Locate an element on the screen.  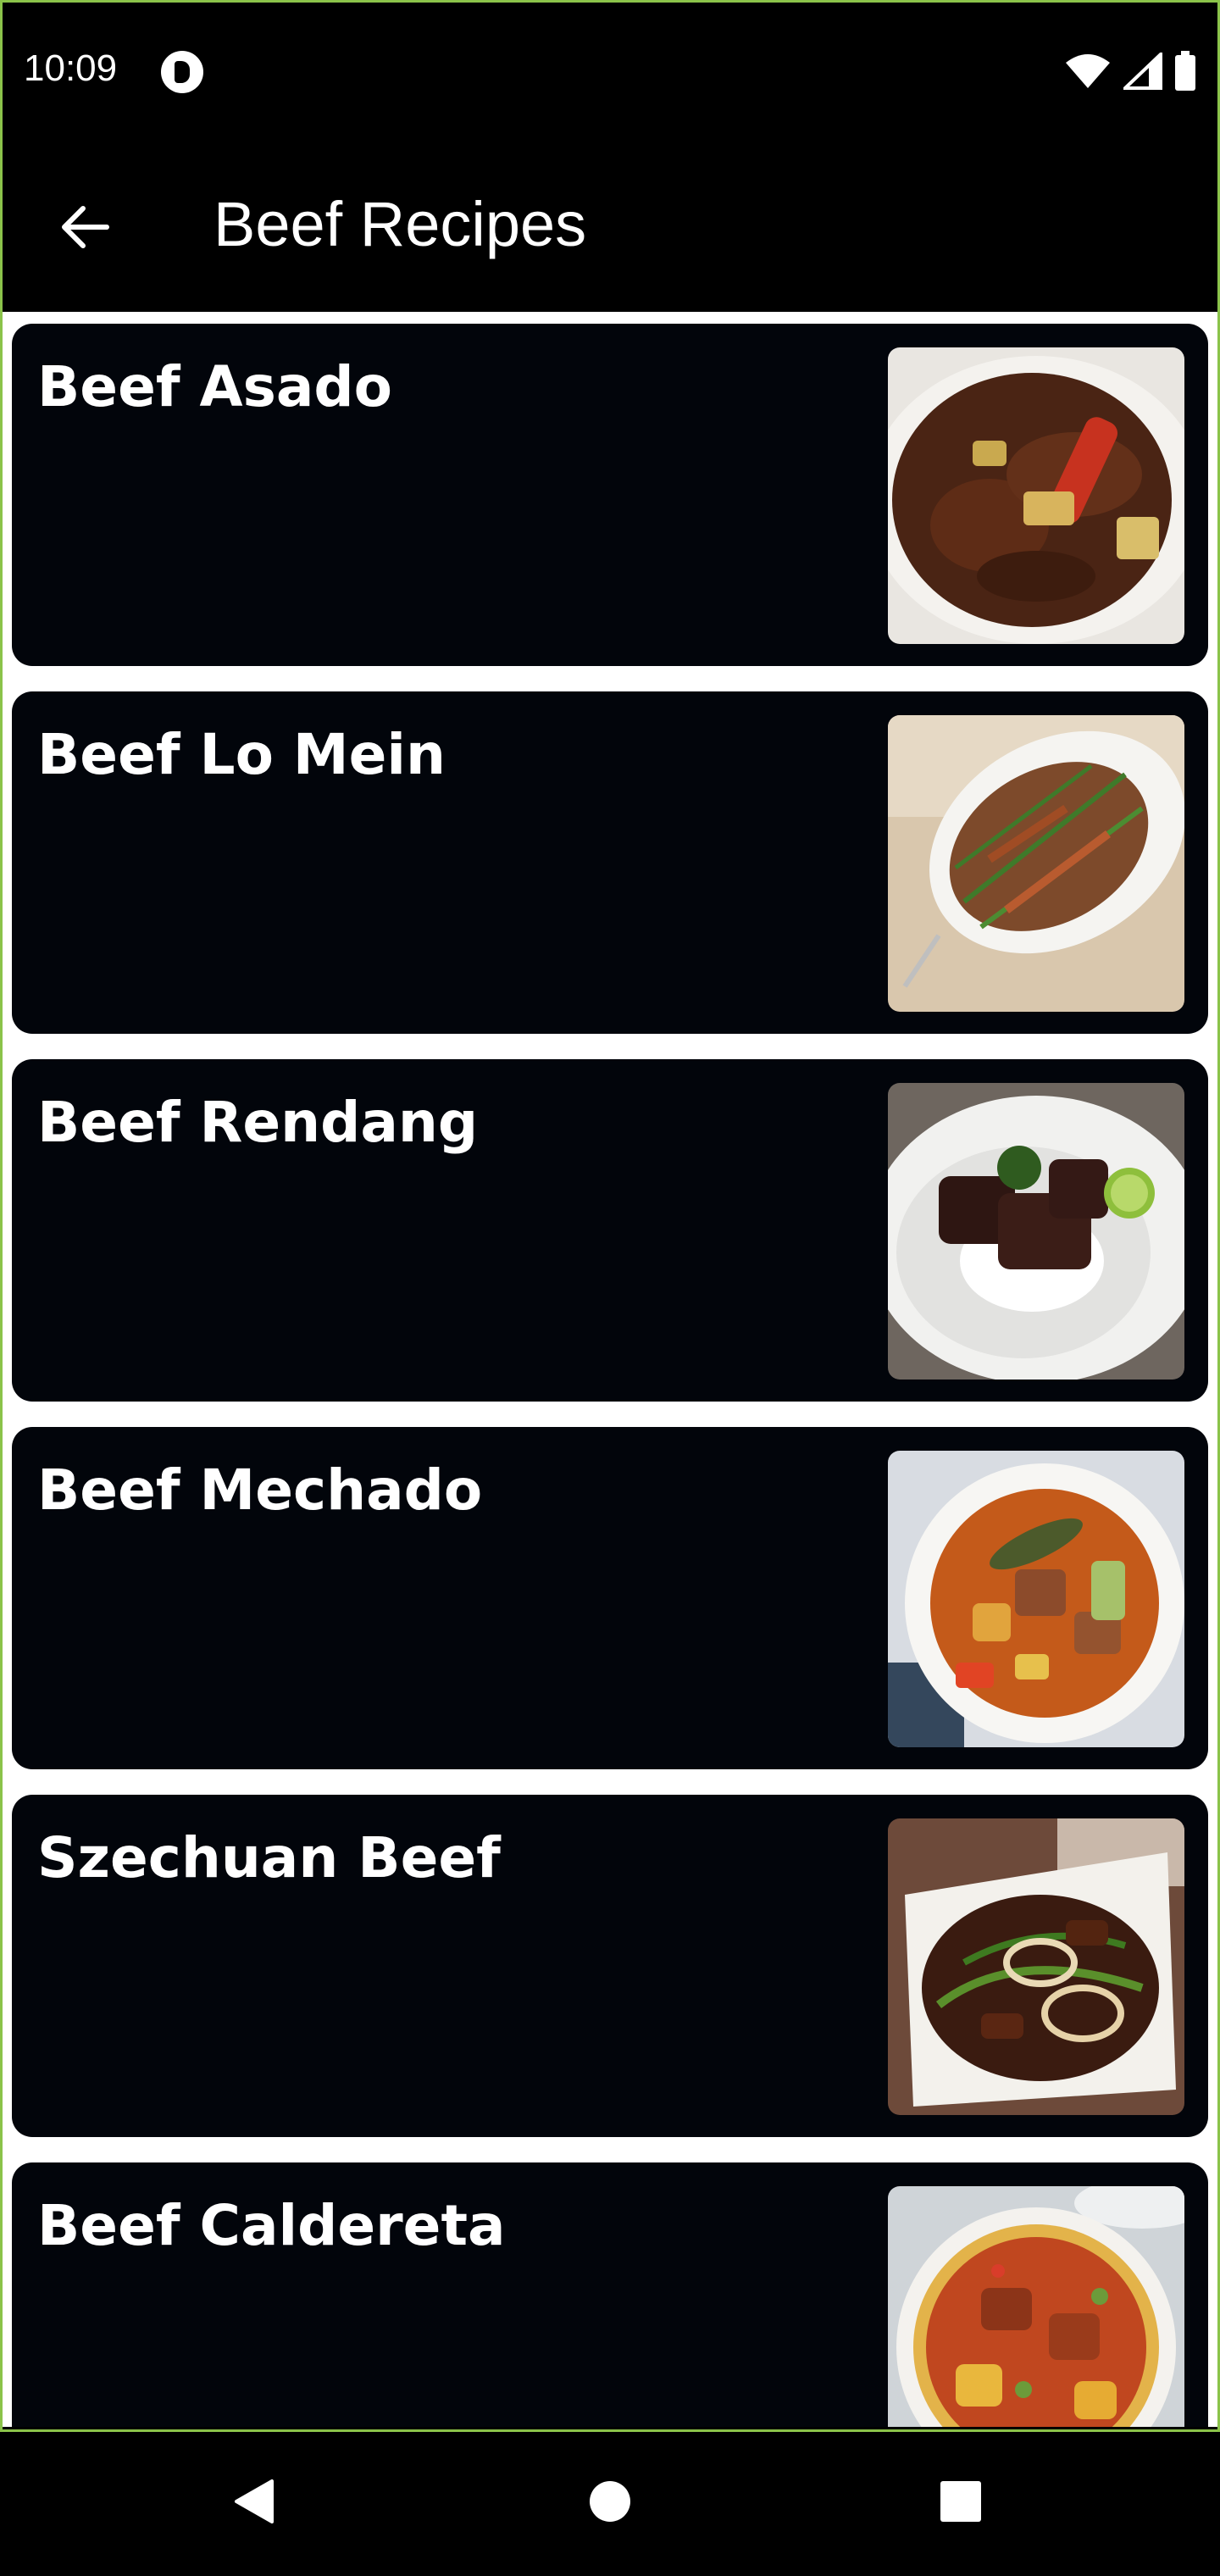
status-icons is located at coordinates (1130, 73).